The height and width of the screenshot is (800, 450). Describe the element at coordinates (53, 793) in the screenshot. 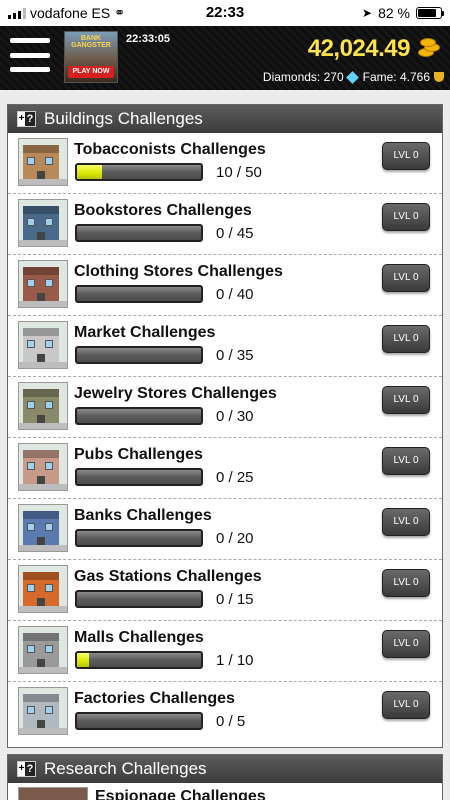

I see `espionage-thumbnail` at that location.